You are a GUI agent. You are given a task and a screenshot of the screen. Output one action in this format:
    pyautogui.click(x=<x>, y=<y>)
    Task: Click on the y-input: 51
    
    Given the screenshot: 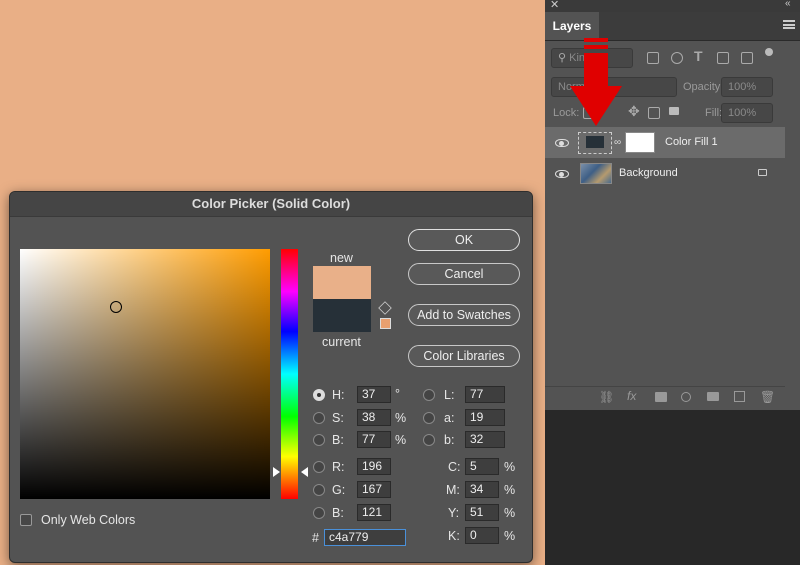 What is the action you would take?
    pyautogui.click(x=482, y=512)
    